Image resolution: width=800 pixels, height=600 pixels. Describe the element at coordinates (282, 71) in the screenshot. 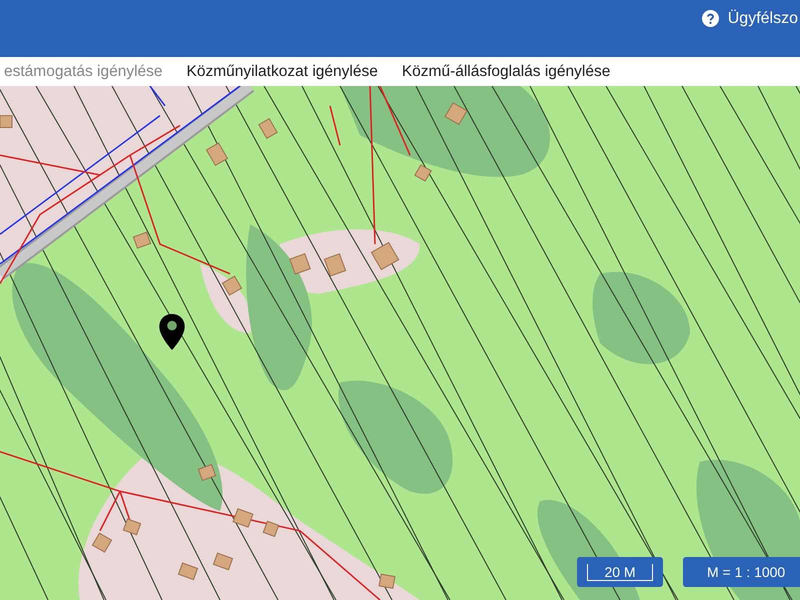

I see `tab: Közműnyilatkozat igénylése` at that location.